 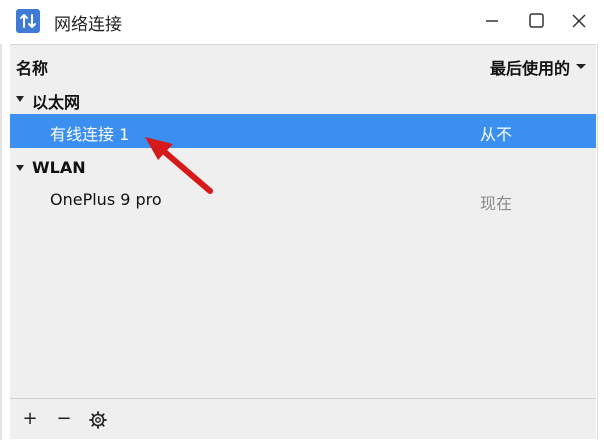 I want to click on network-updown-icon, so click(x=28, y=21).